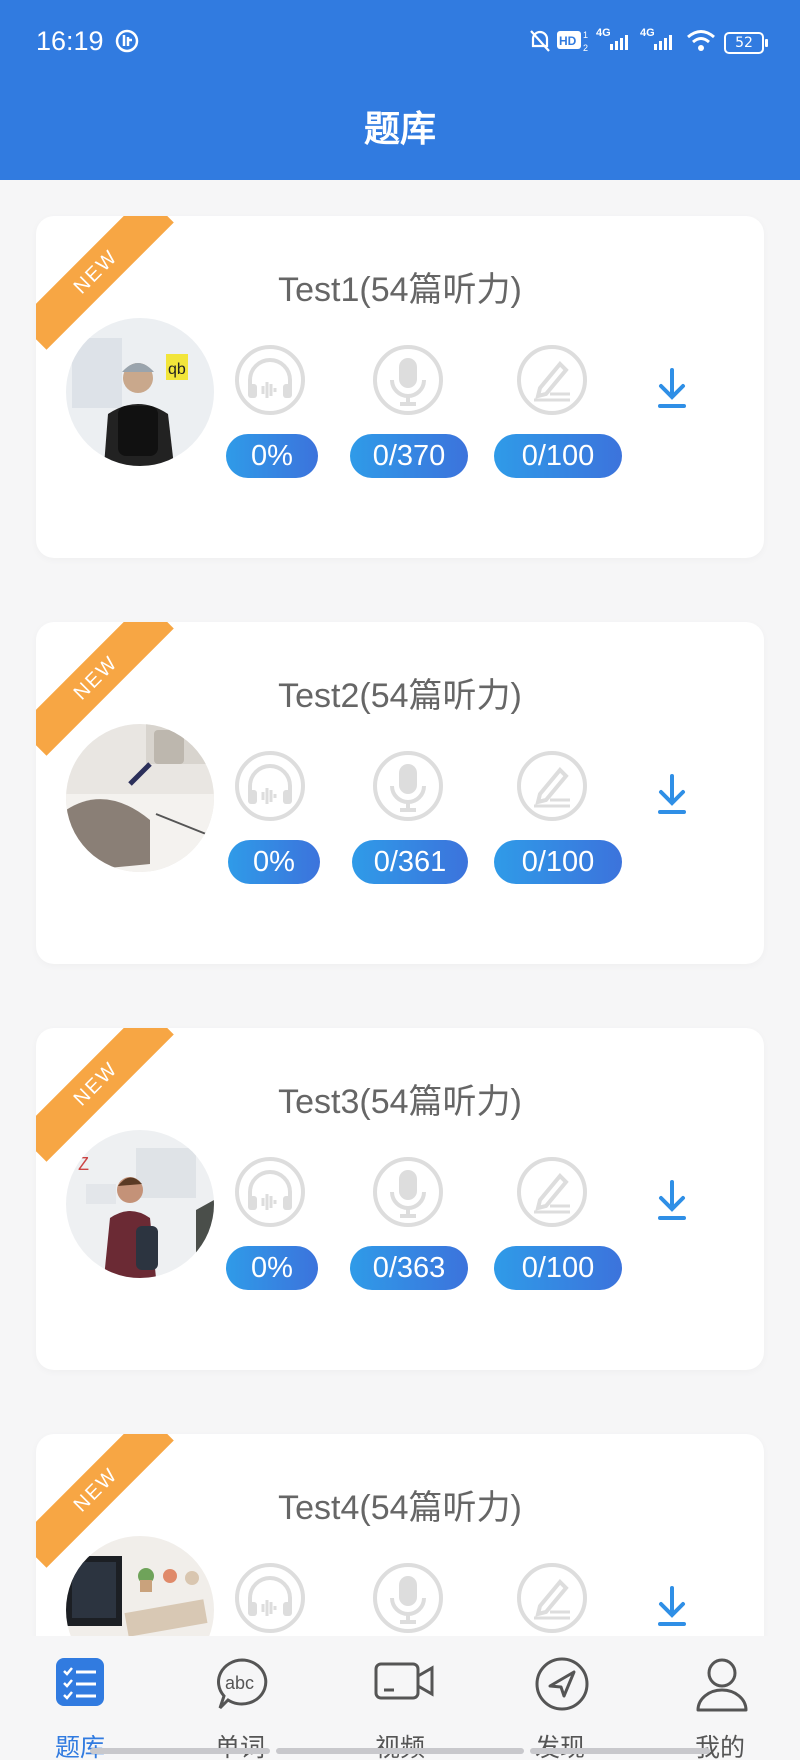  Describe the element at coordinates (79, 1746) in the screenshot. I see `tab-label: 题库` at that location.